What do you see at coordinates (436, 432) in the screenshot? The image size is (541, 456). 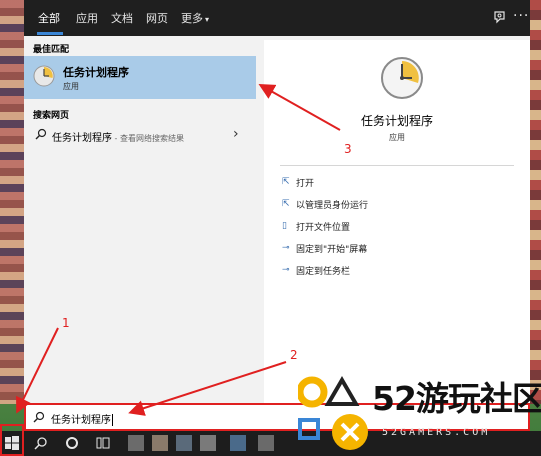 I see `watermark-subtext: 52GAMERS.COM` at bounding box center [436, 432].